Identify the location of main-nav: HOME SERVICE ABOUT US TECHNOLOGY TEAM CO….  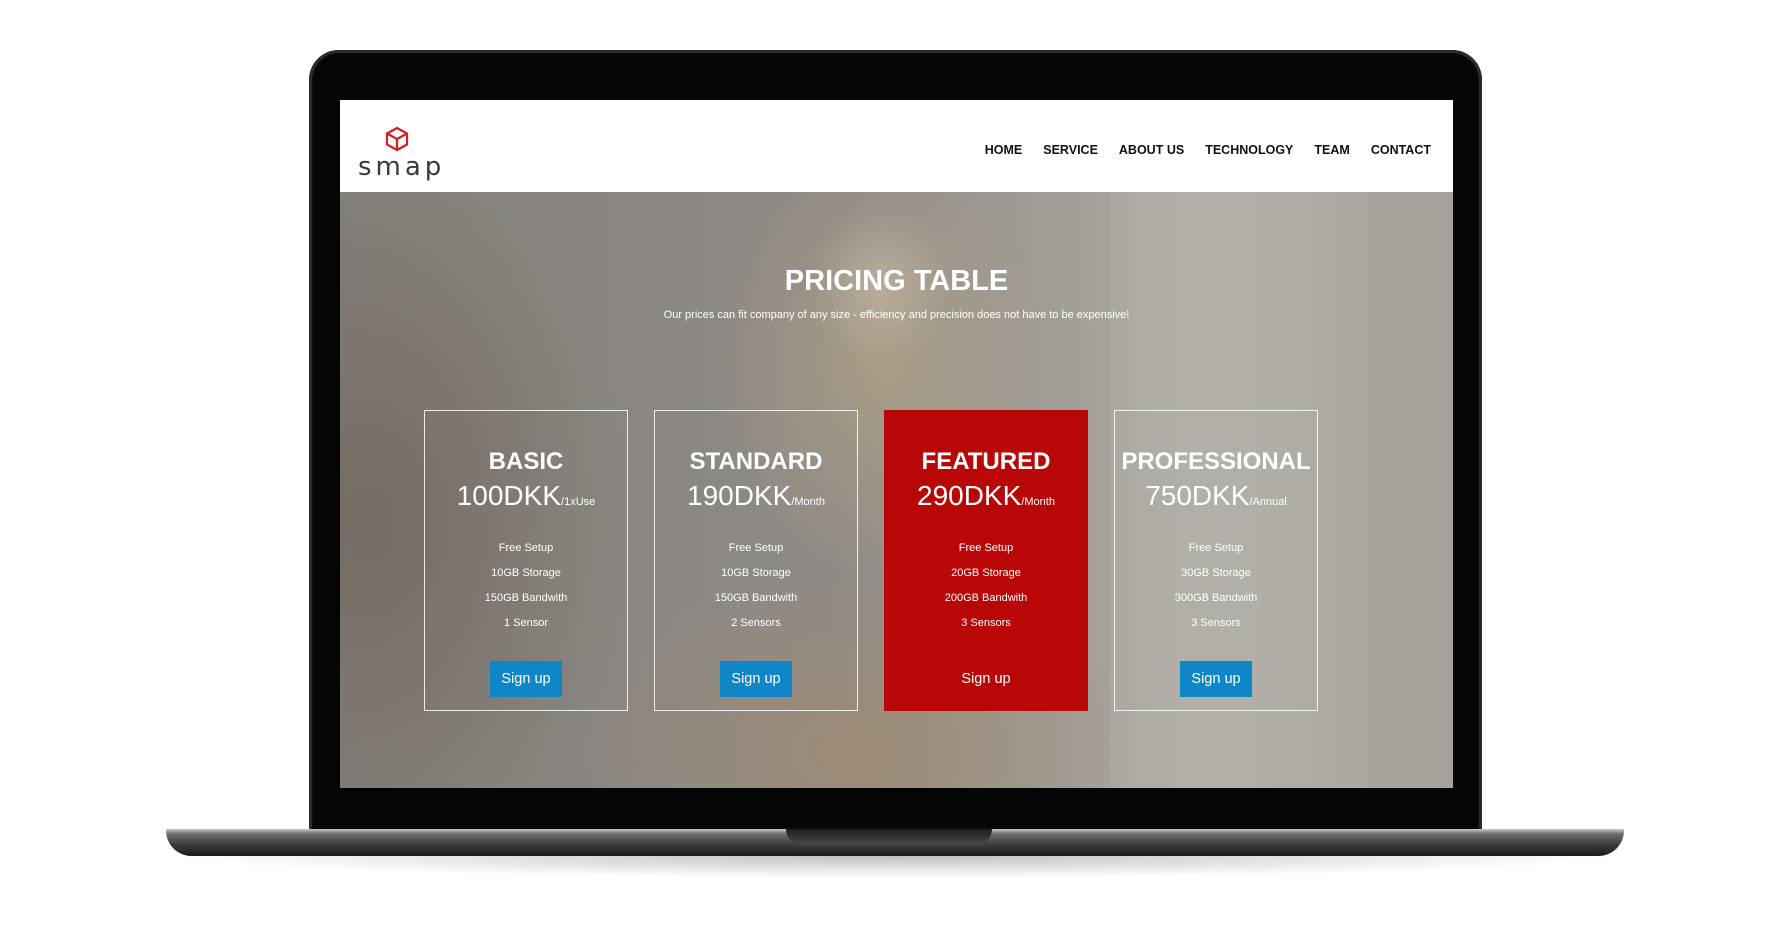
(1197, 150).